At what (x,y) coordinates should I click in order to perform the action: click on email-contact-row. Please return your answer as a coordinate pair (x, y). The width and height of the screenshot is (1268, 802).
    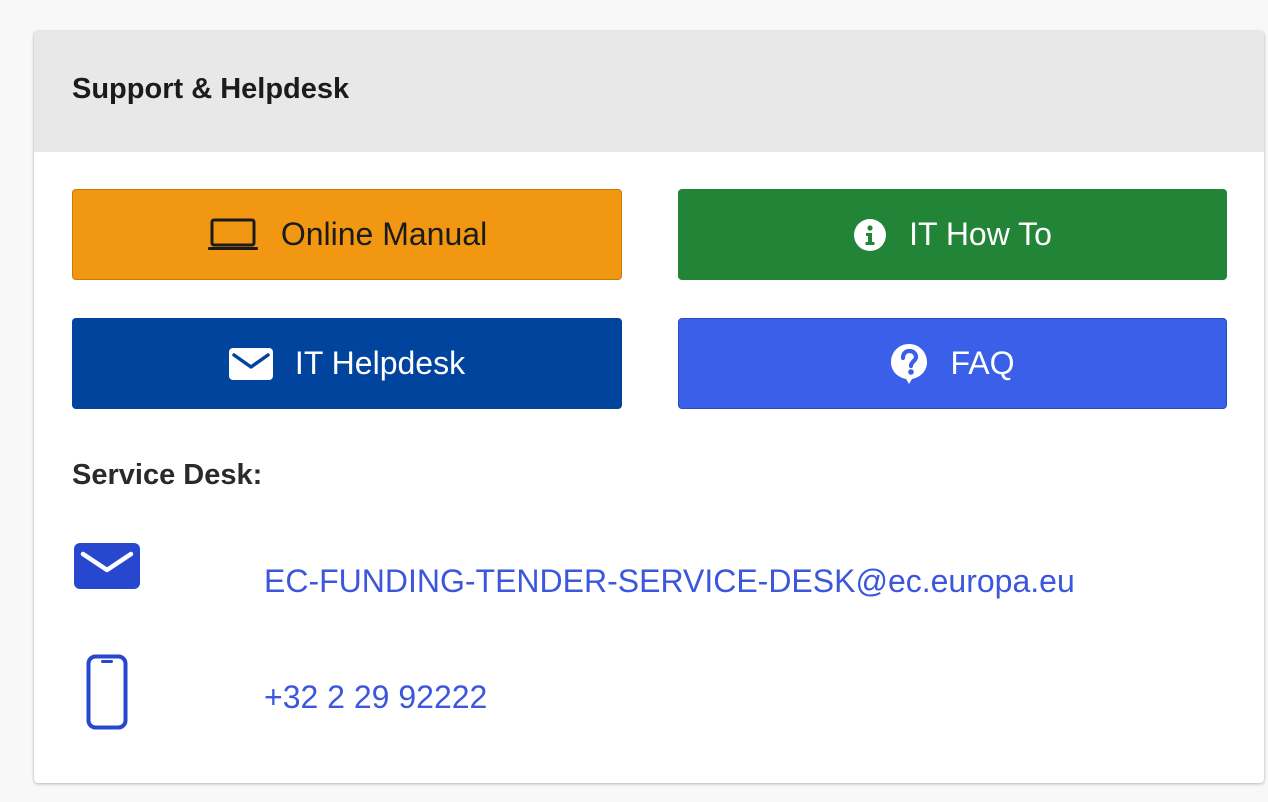
    Looking at the image, I should click on (107, 566).